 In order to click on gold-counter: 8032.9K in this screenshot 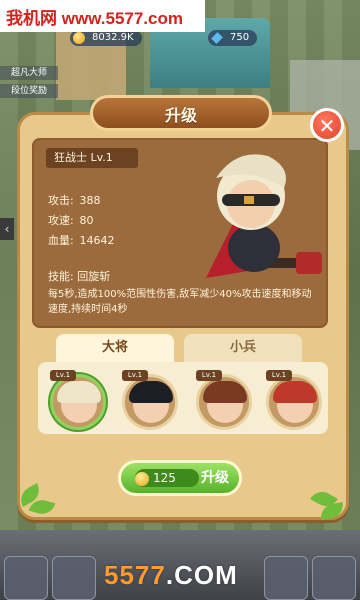, I will do `click(106, 38)`.